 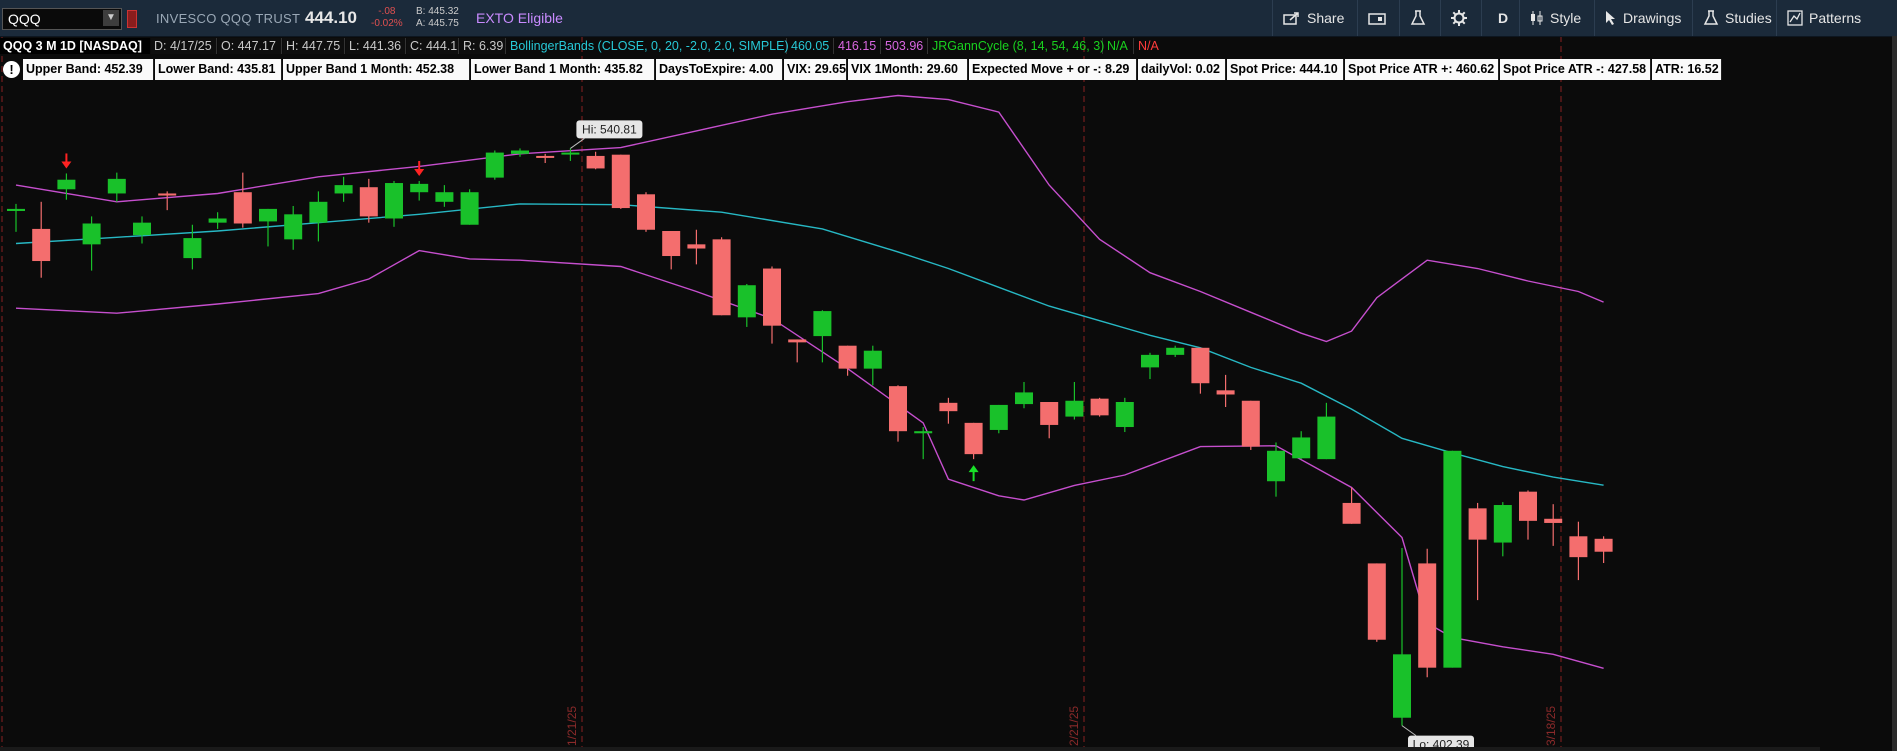 I want to click on net-change-value: -.08, so click(x=387, y=11).